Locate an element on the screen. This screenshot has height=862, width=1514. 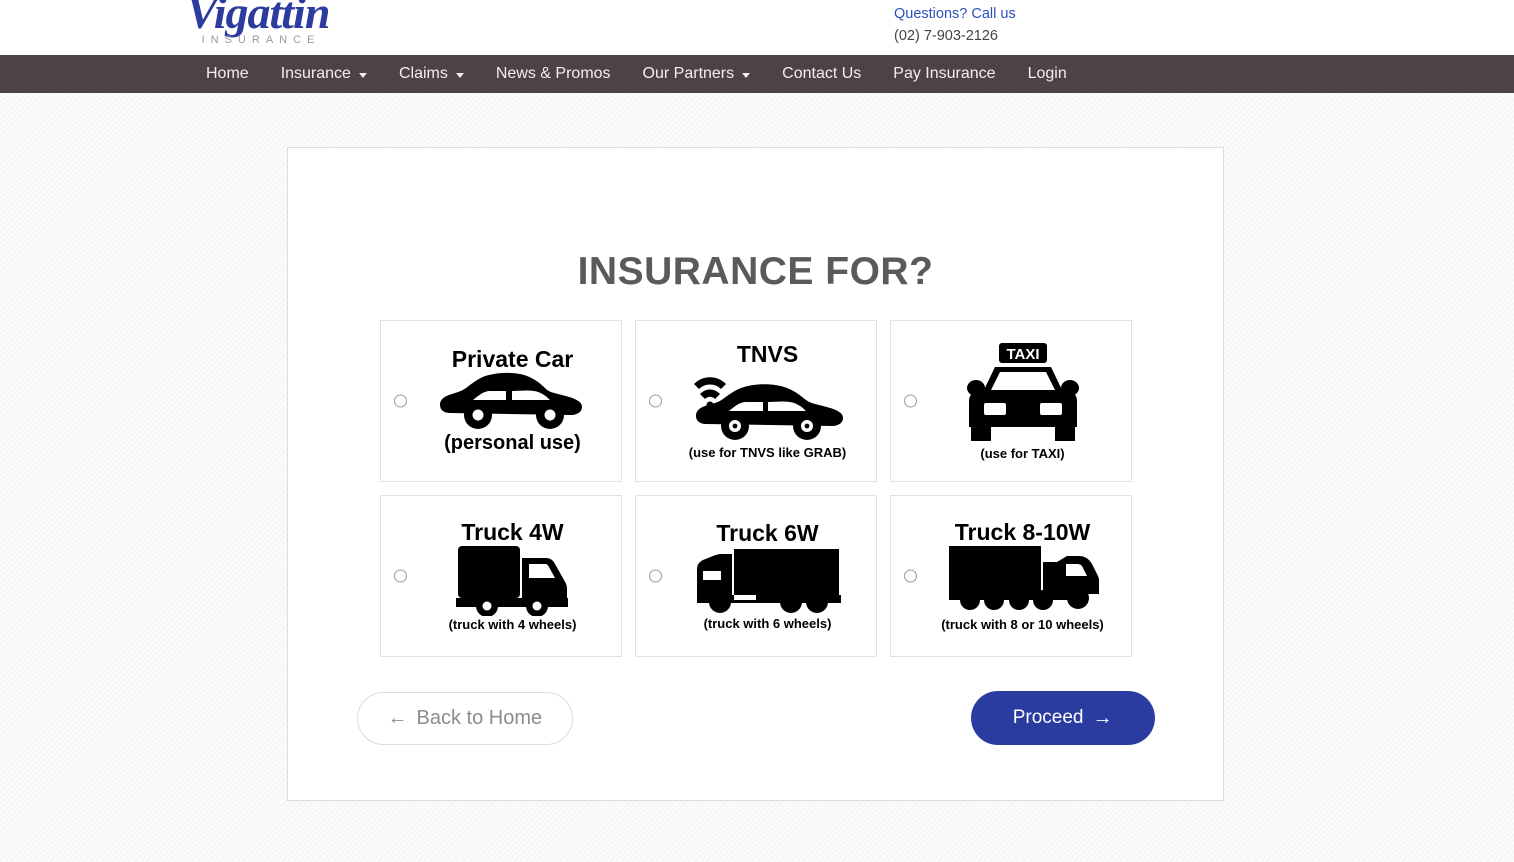
nav-item-insurance: Insurance is located at coordinates (324, 74).